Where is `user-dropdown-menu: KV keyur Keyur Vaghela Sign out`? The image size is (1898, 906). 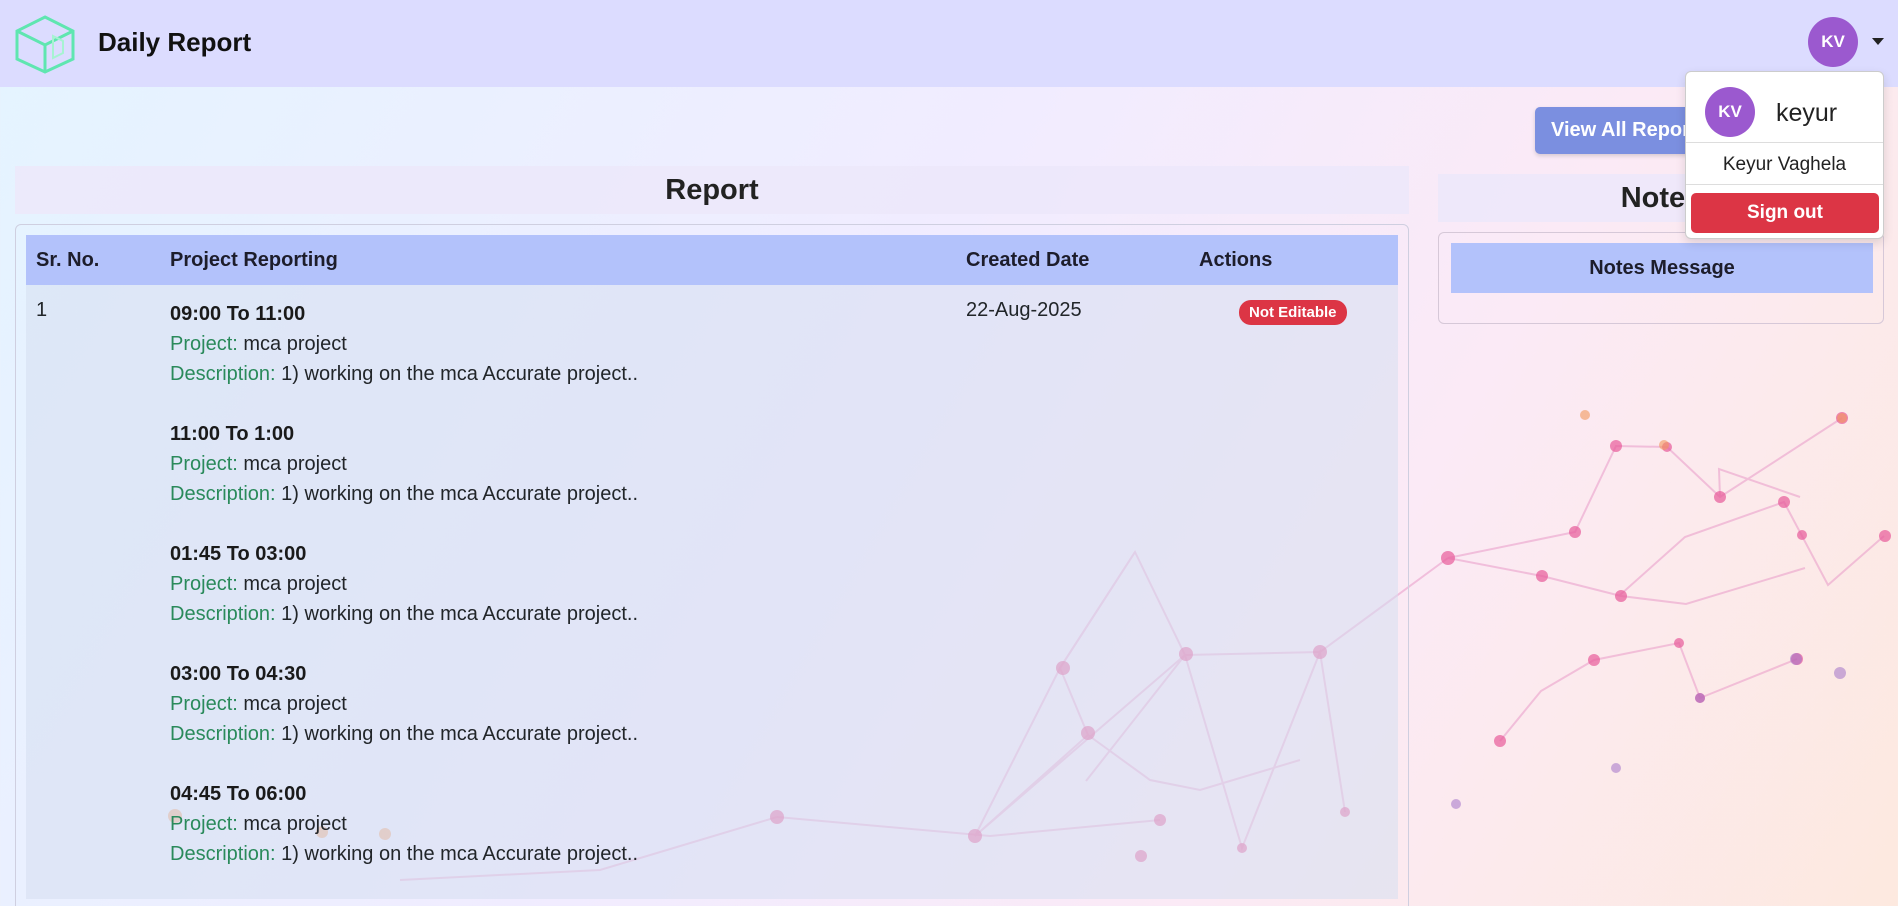 user-dropdown-menu: KV keyur Keyur Vaghela Sign out is located at coordinates (1784, 155).